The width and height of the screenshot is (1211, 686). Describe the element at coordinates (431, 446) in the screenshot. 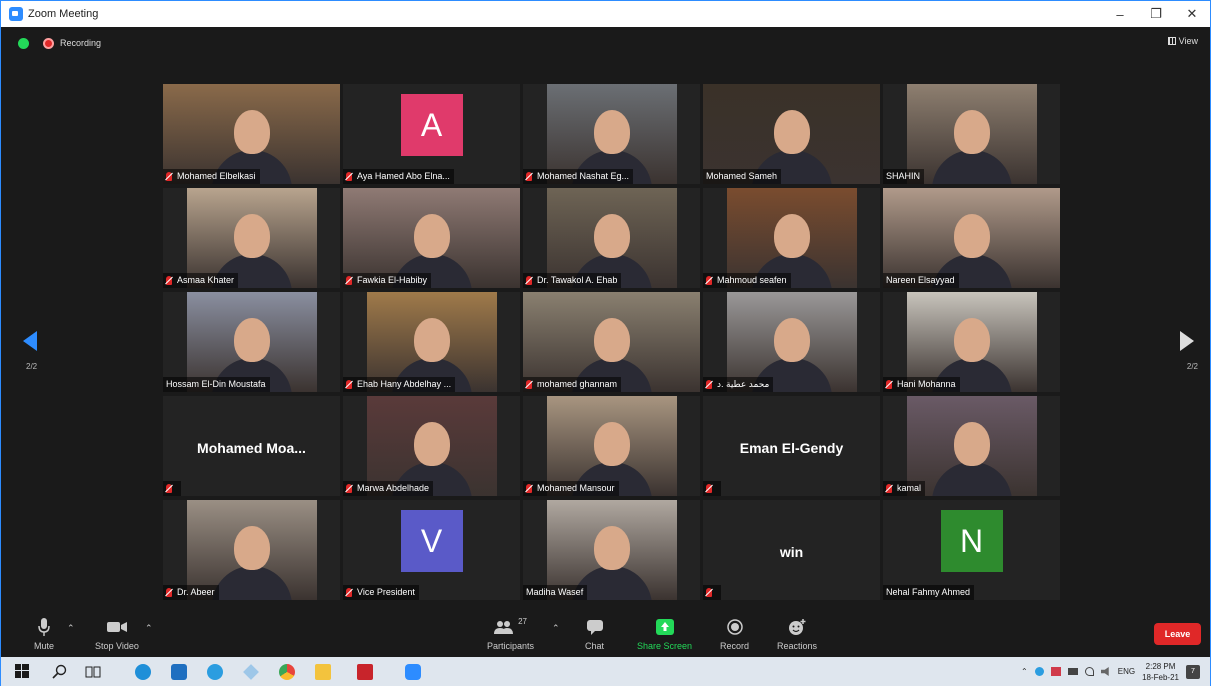

I see `participant-tile: Marwa Abdelhade` at that location.